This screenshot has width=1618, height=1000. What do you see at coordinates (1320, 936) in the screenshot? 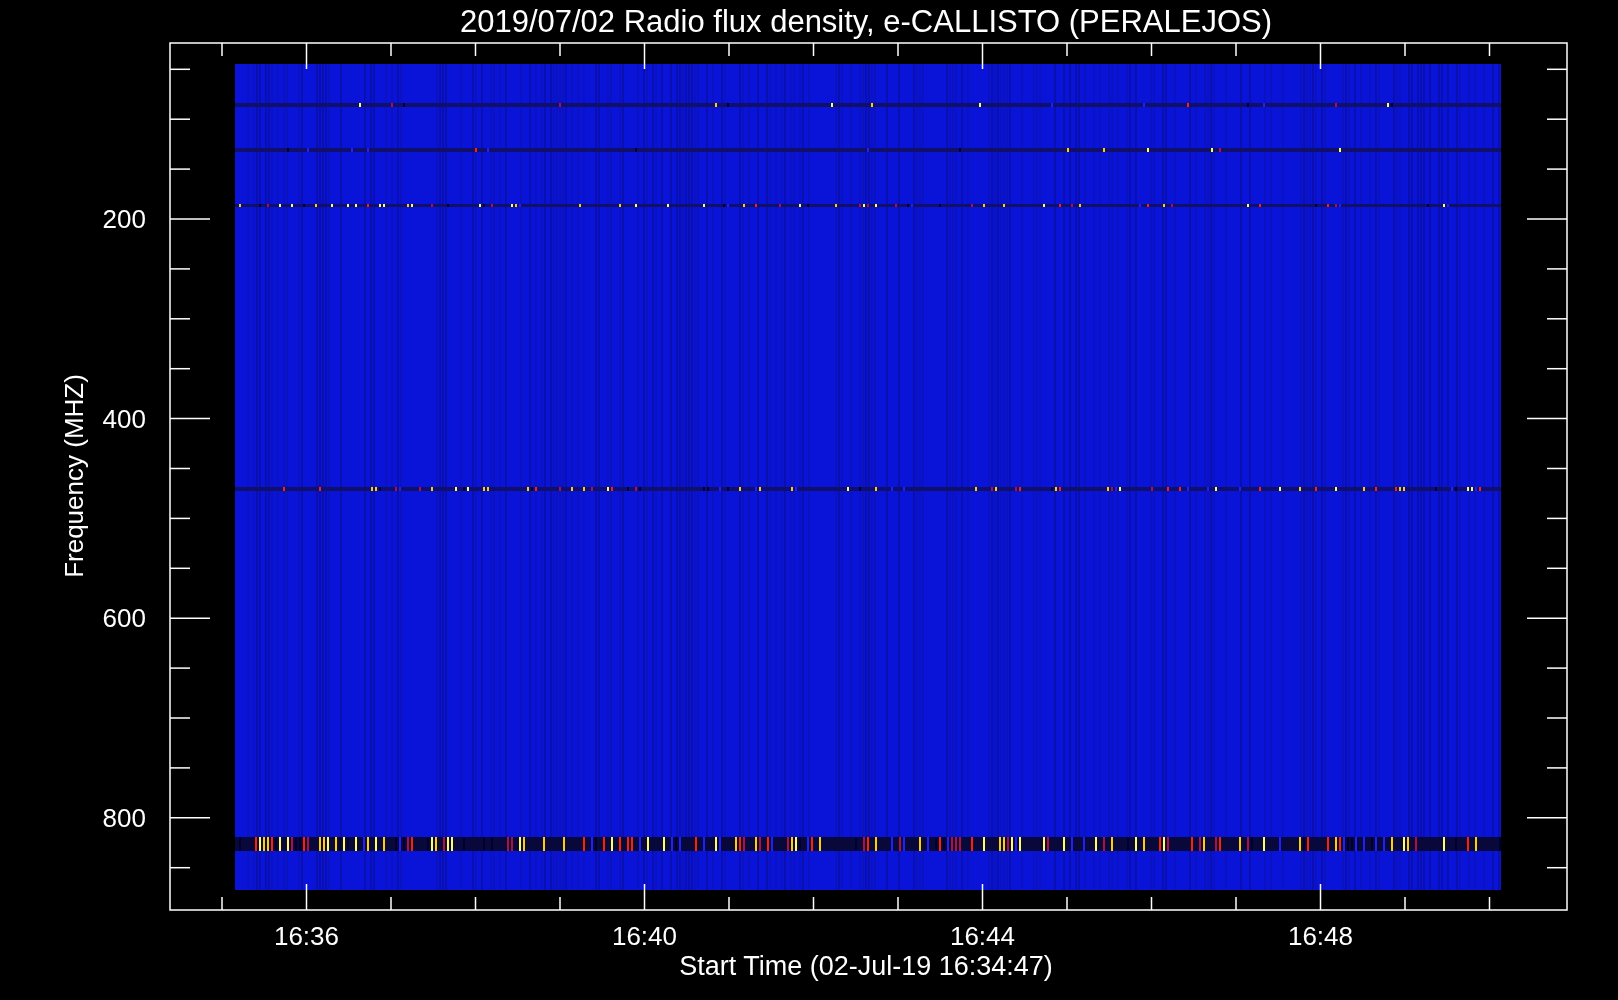
I see `x-tick-label: 16:48` at bounding box center [1320, 936].